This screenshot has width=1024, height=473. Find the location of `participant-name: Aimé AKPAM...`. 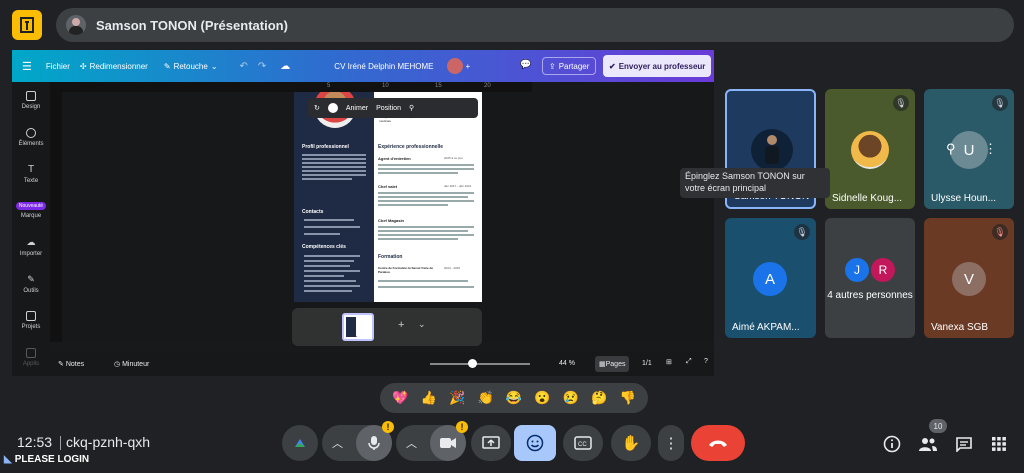

participant-name: Aimé AKPAM... is located at coordinates (766, 327).